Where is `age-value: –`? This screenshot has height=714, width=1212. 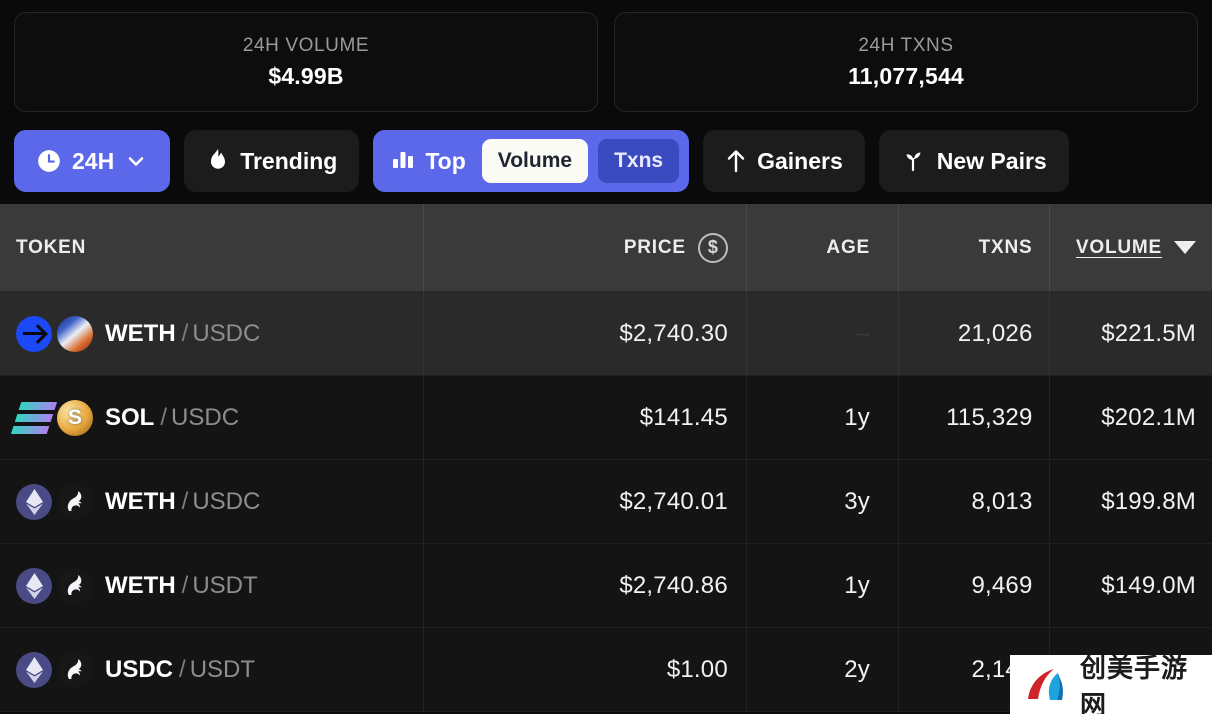 age-value: – is located at coordinates (863, 333).